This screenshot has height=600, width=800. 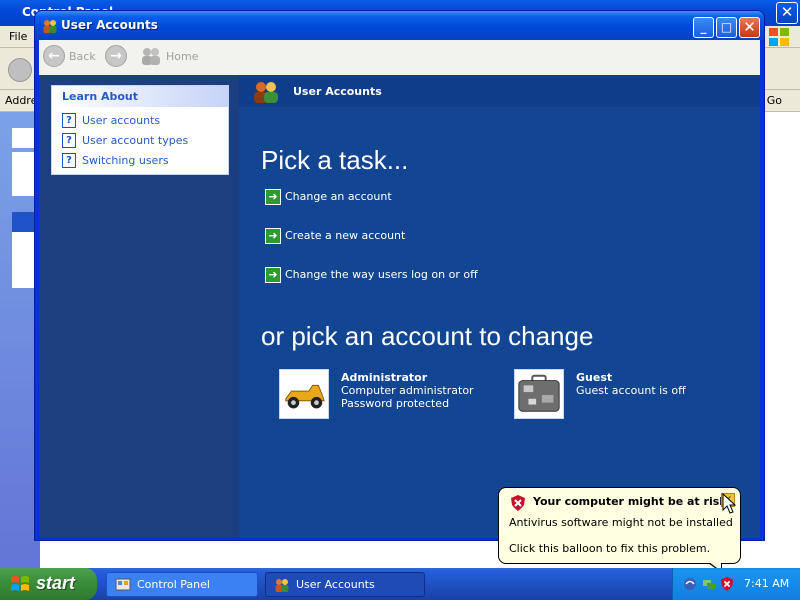 I want to click on task-label: Change an account, so click(x=338, y=196).